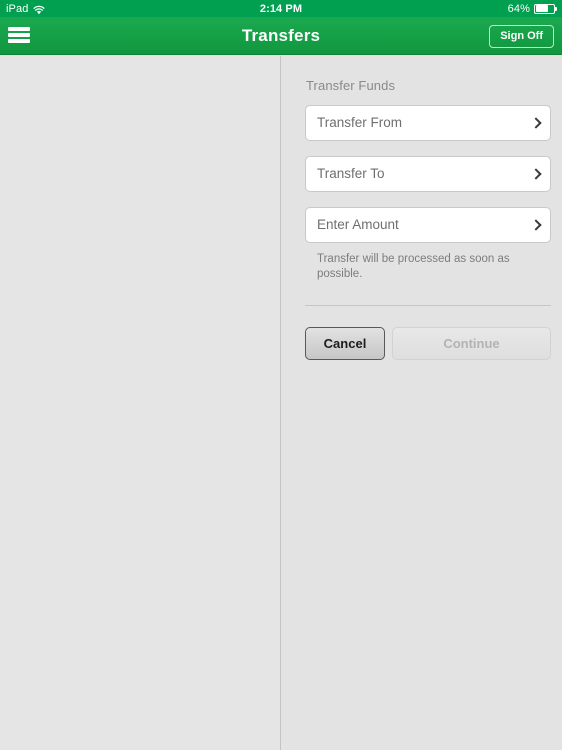 The width and height of the screenshot is (562, 750). Describe the element at coordinates (428, 225) in the screenshot. I see `enter-amount-field: Enter Amount` at that location.